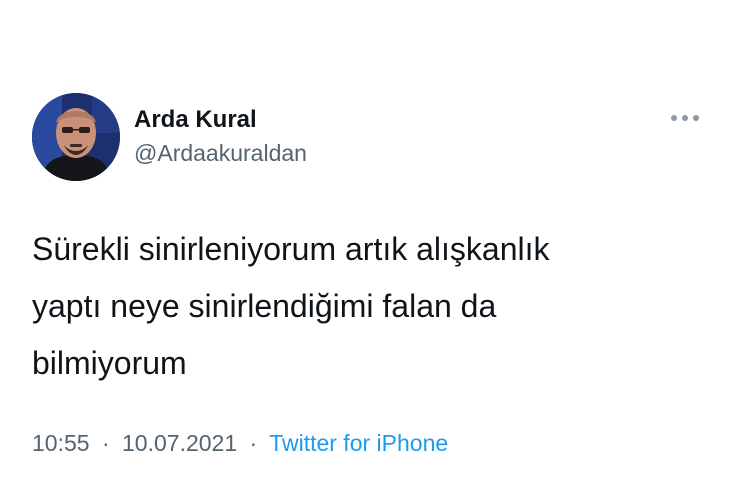 Image resolution: width=736 pixels, height=478 pixels. Describe the element at coordinates (195, 120) in the screenshot. I see `author-display-name: Arda Kural` at that location.